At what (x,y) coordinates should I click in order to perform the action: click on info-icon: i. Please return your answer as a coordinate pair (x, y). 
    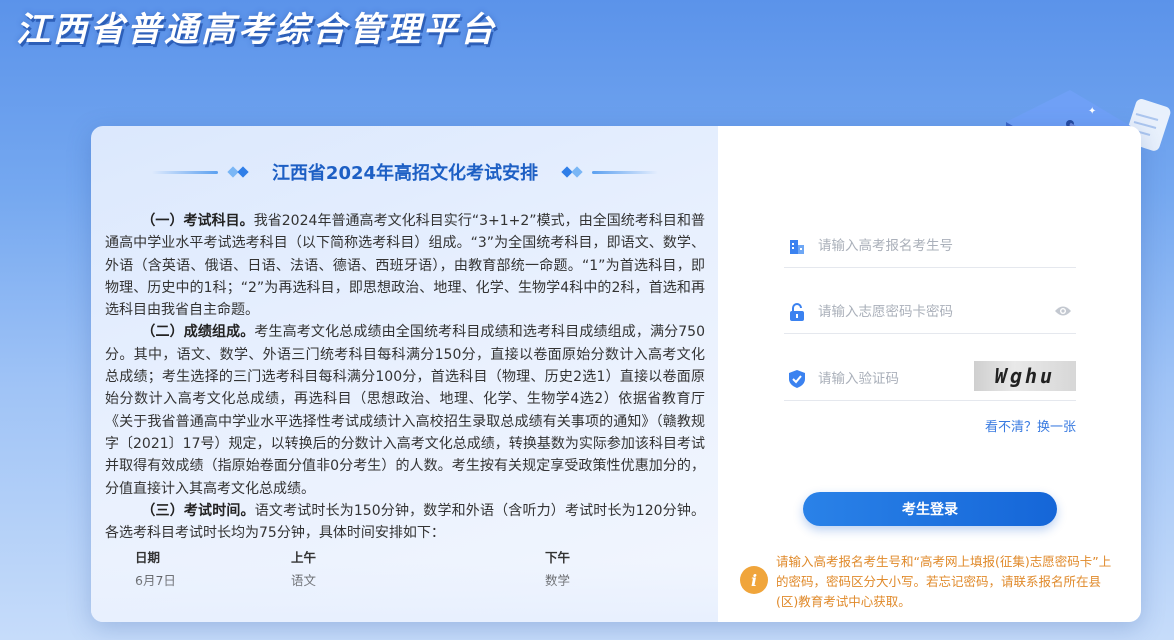
    Looking at the image, I should click on (754, 580).